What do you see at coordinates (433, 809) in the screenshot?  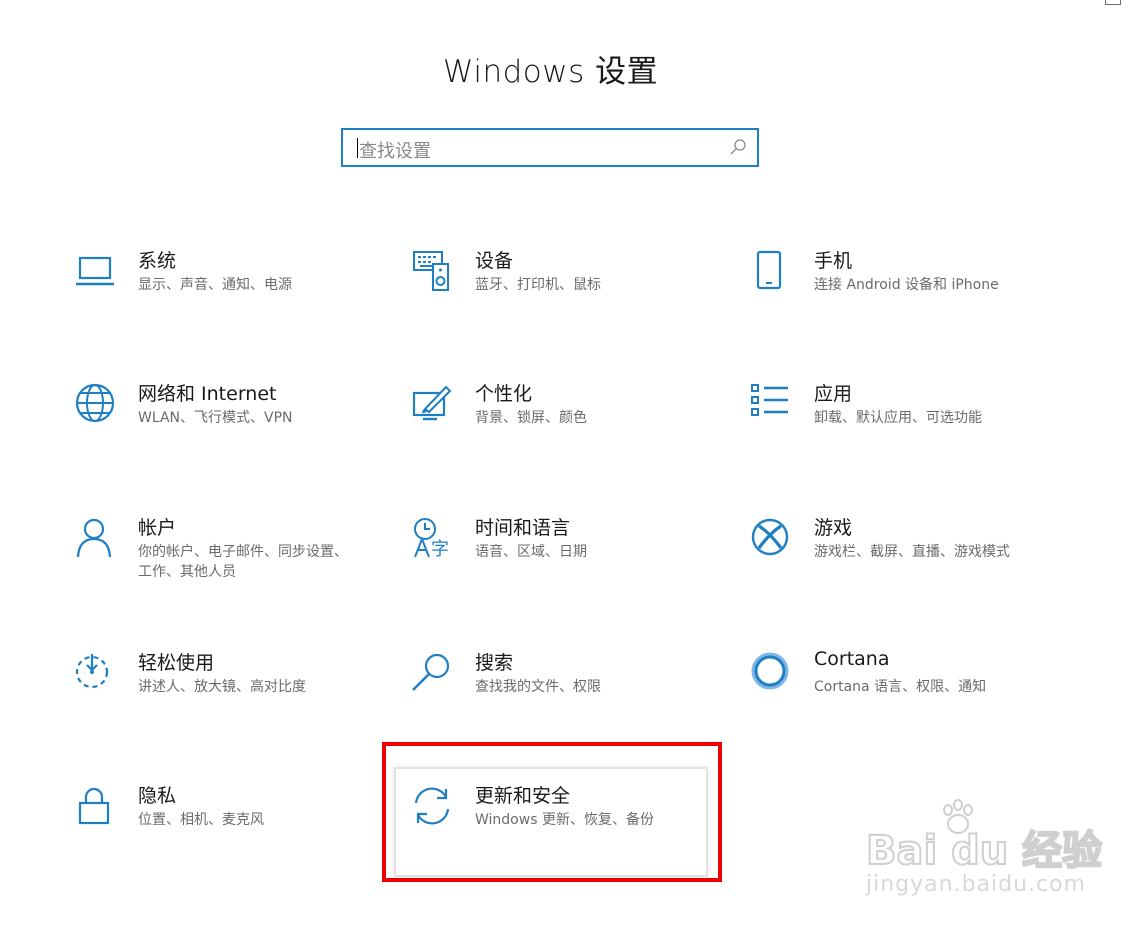 I see `refresh-icon` at bounding box center [433, 809].